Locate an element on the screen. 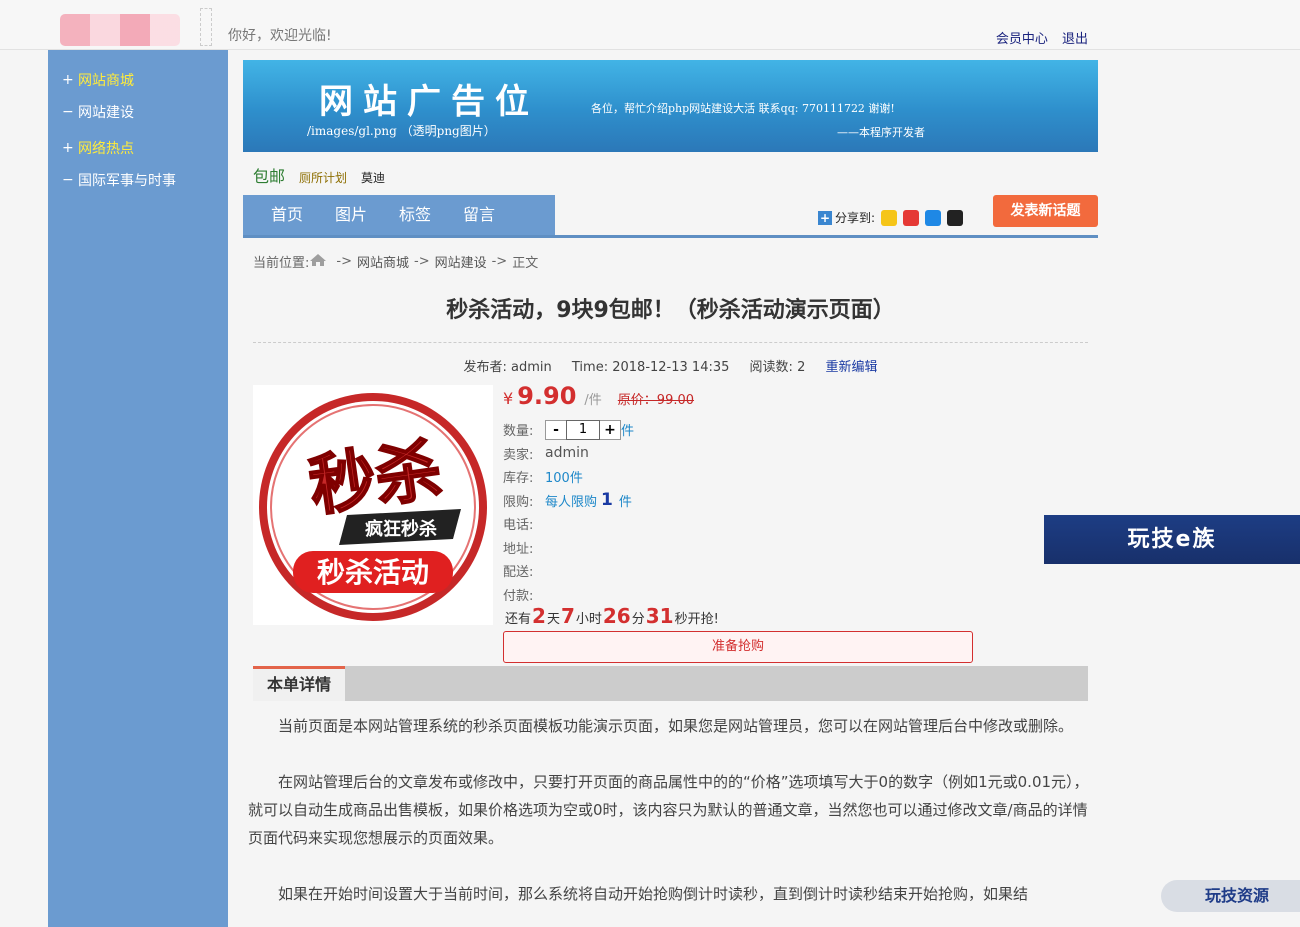 This screenshot has width=1300, height=927. quantity-stepper: - + is located at coordinates (583, 429).